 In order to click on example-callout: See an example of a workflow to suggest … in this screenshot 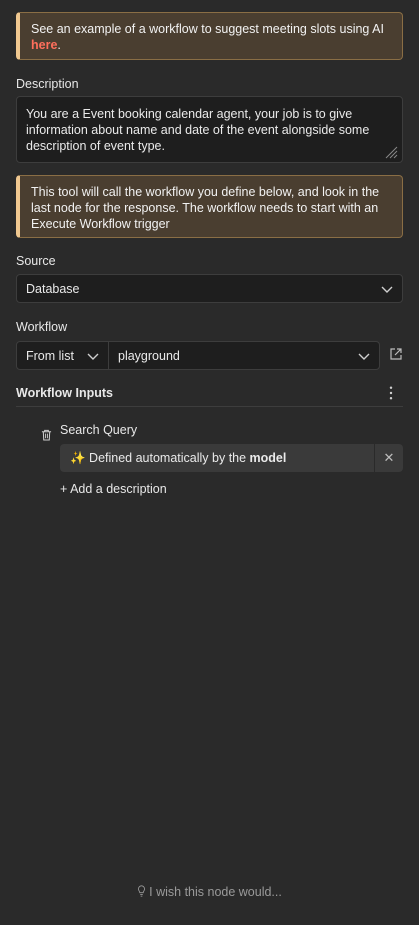, I will do `click(209, 36)`.